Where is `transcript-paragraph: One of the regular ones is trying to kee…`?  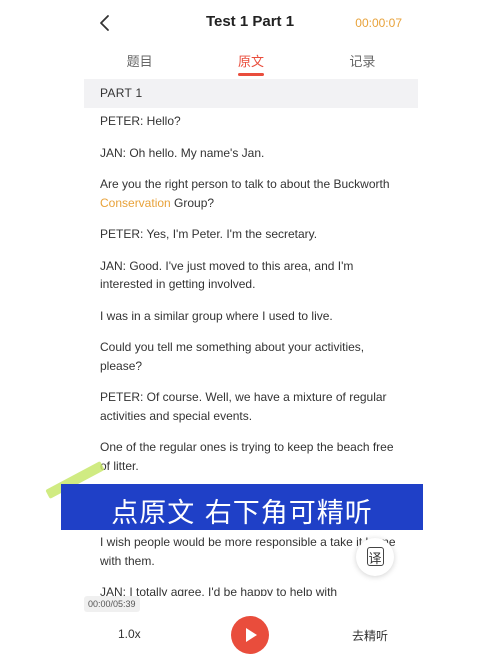
transcript-paragraph: One of the regular ones is trying to kee… is located at coordinates (250, 456).